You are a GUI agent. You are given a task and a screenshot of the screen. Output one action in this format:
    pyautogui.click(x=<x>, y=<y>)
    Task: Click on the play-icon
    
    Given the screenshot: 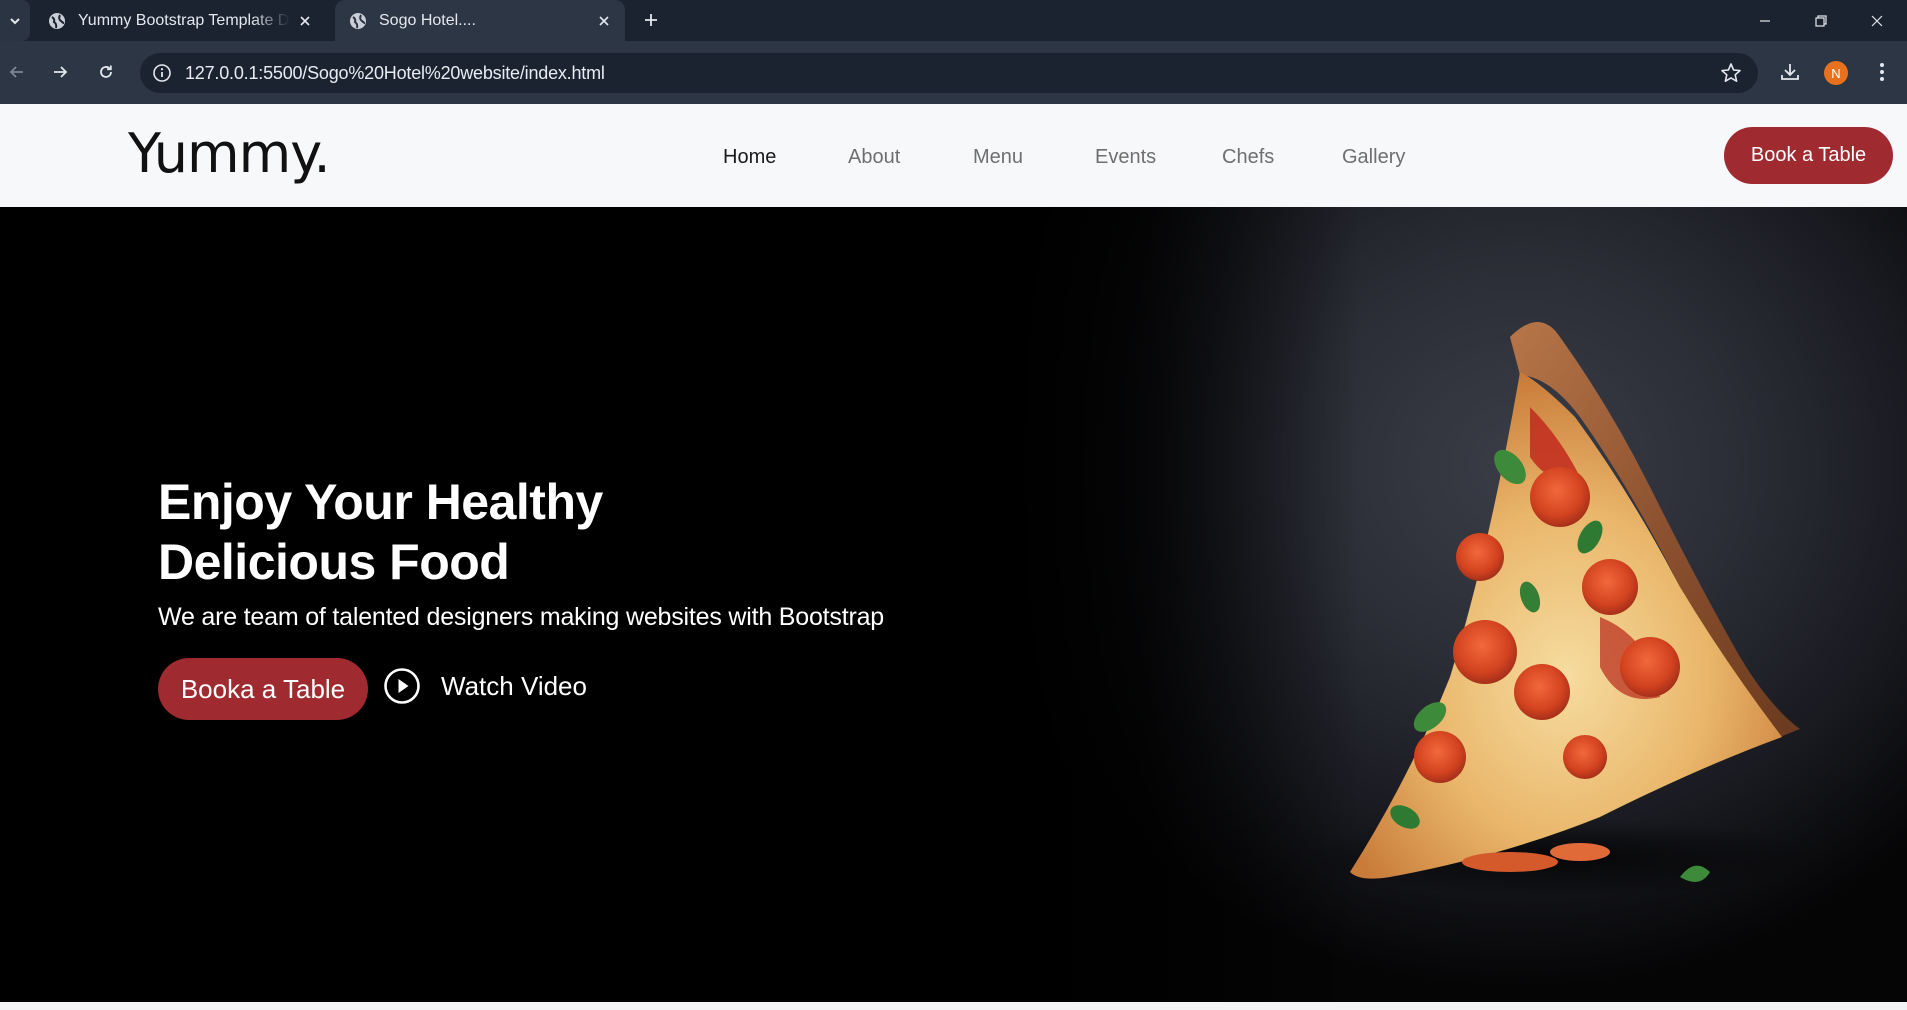 What is the action you would take?
    pyautogui.click(x=402, y=686)
    